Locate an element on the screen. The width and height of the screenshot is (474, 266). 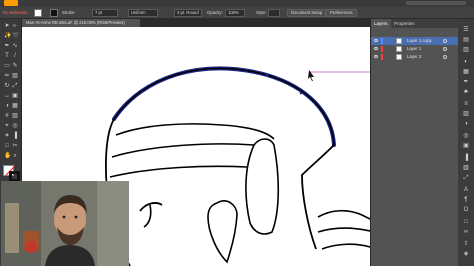
pen-tool-icon: ✒ is located at coordinates (7, 46).